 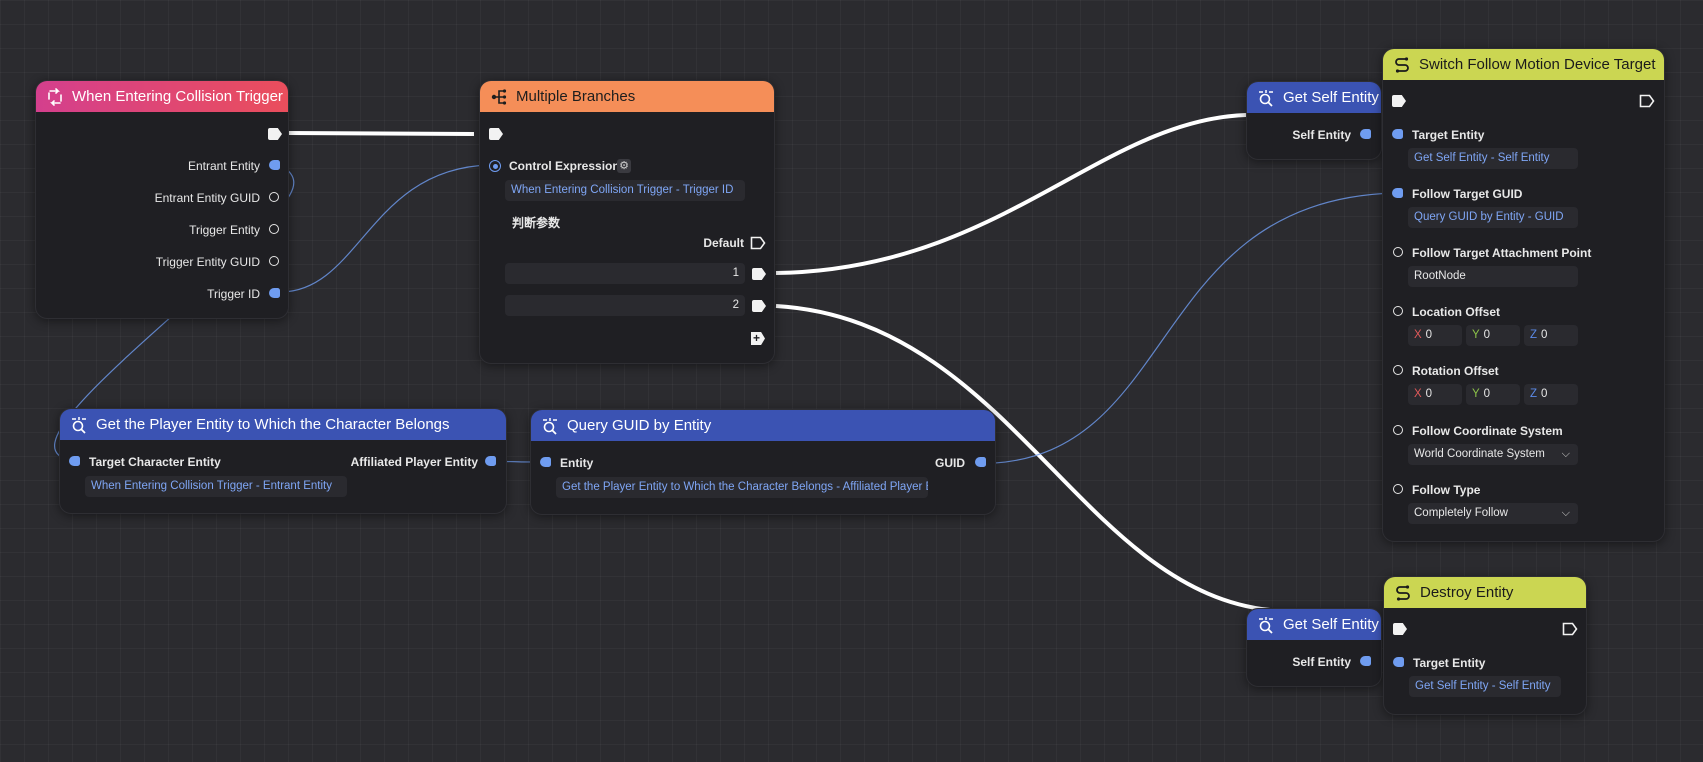 I want to click on coordinate-system-pin, so click(x=1398, y=430).